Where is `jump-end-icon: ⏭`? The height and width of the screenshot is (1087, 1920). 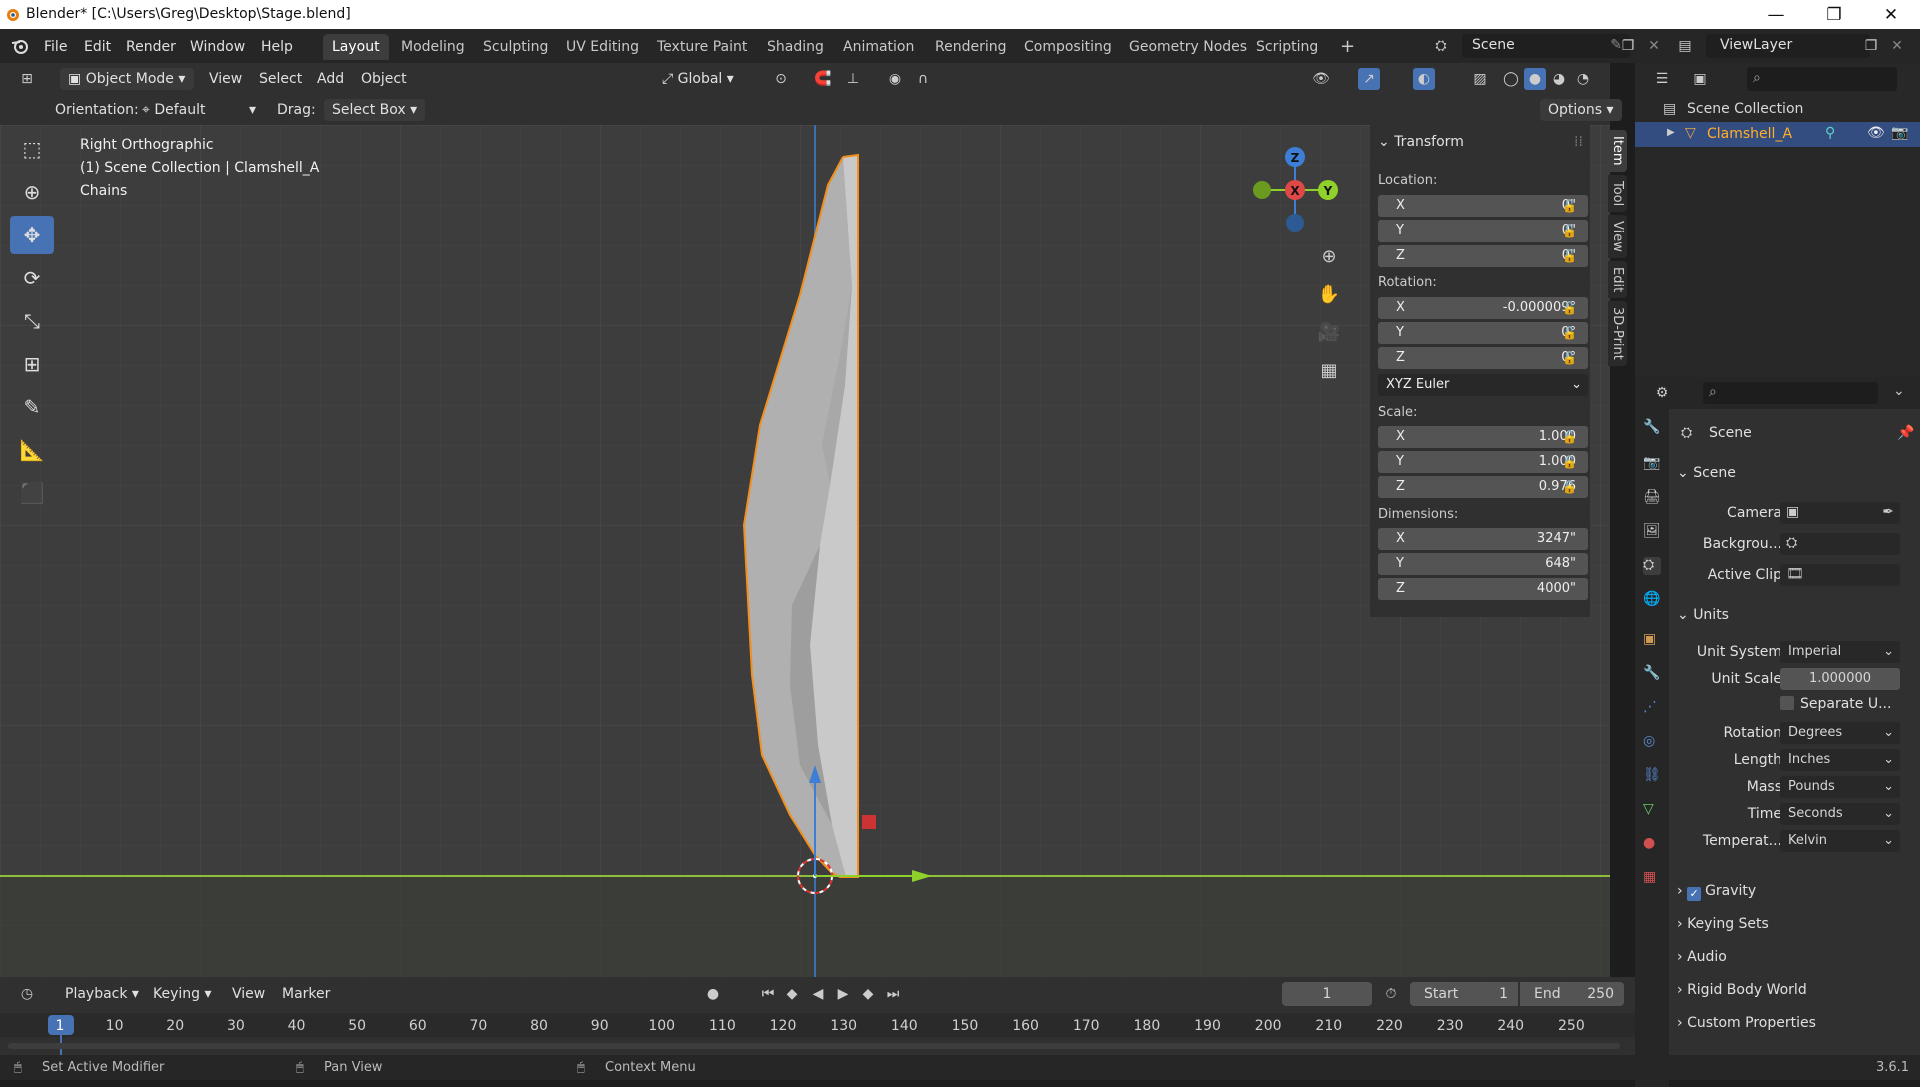 jump-end-icon: ⏭ is located at coordinates (893, 994).